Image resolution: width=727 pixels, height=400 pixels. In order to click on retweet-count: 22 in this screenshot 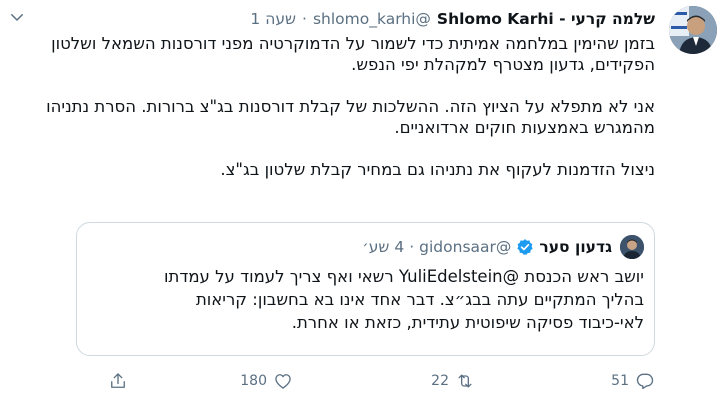, I will do `click(440, 381)`.